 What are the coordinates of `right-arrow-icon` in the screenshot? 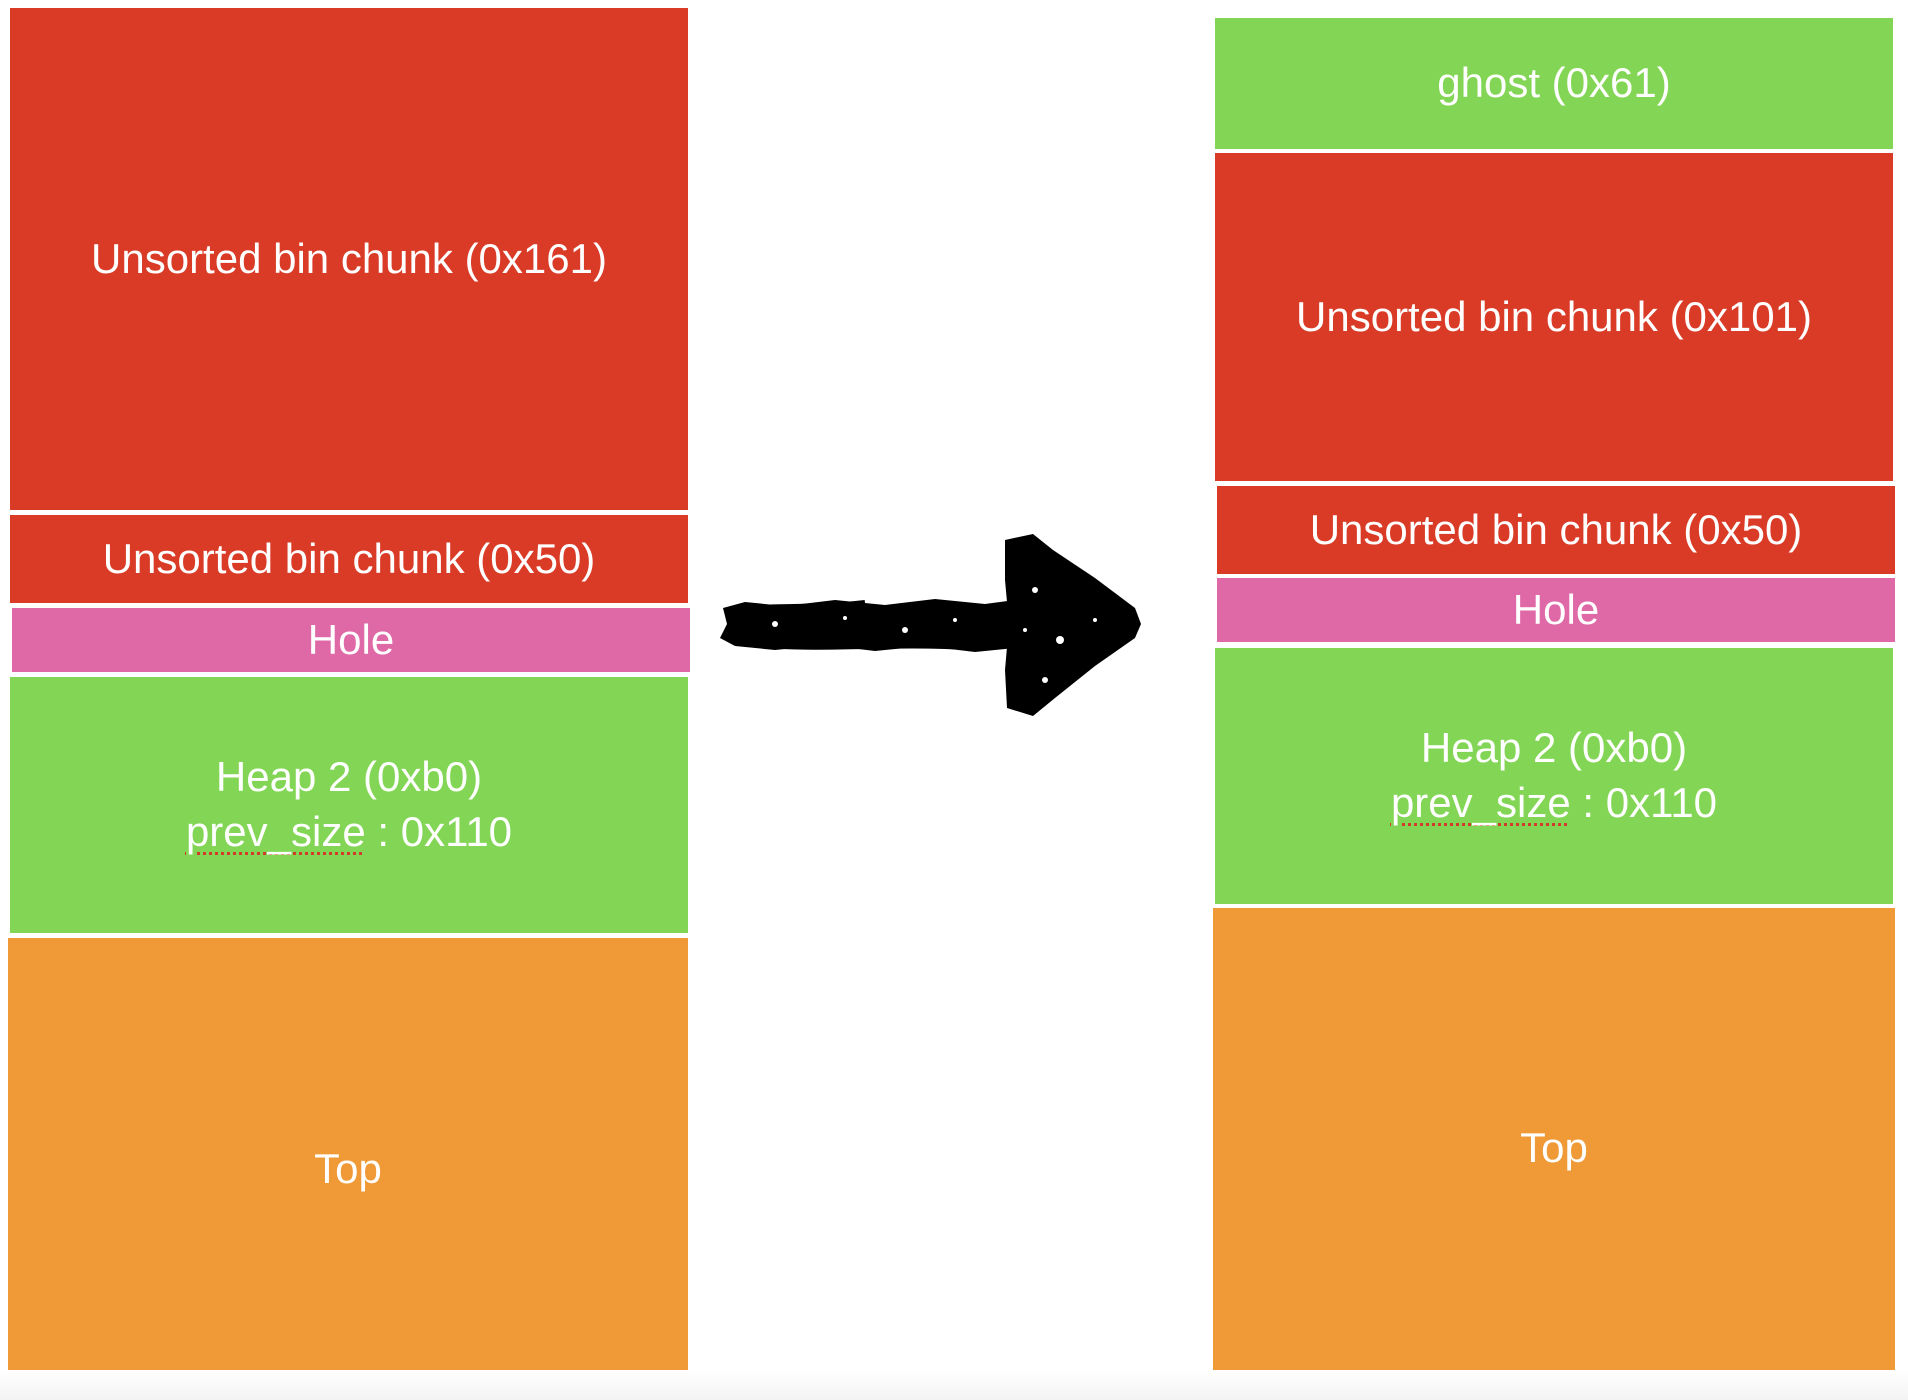 It's located at (930, 625).